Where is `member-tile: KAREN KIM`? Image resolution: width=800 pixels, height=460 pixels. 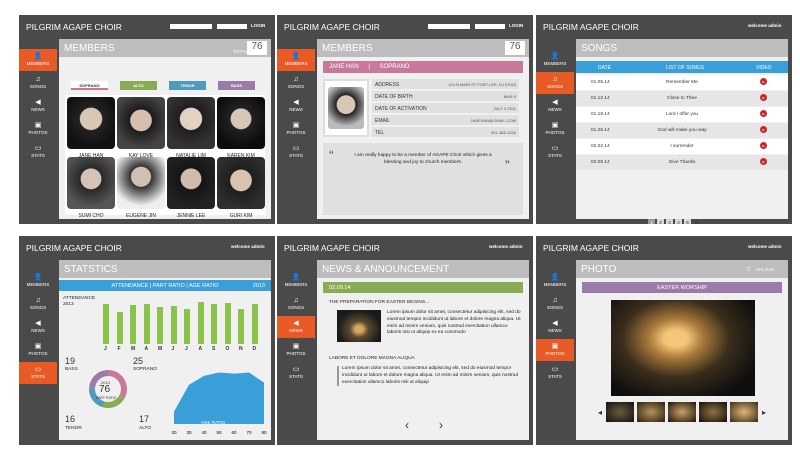 member-tile: KAREN KIM is located at coordinates (241, 128).